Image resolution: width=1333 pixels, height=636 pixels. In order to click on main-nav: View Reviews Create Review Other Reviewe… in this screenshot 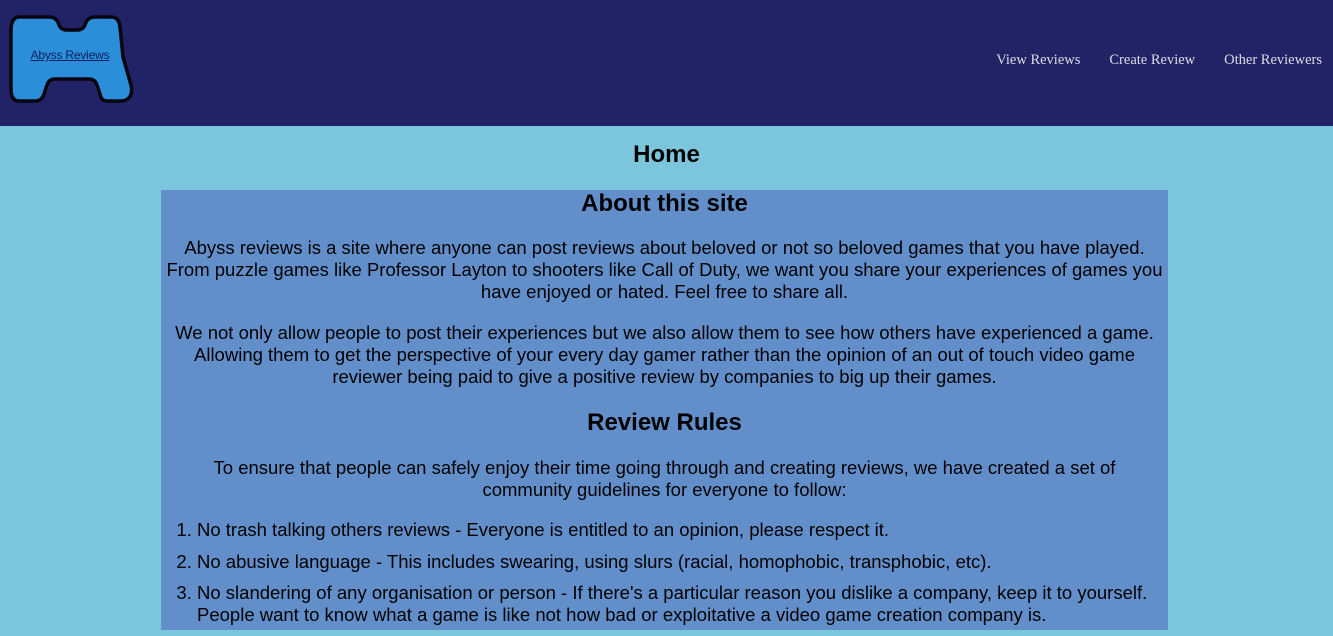, I will do `click(1159, 60)`.